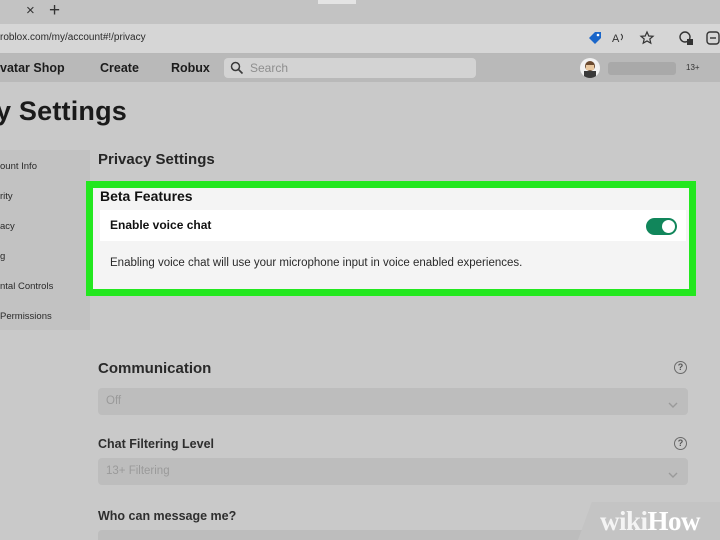 The width and height of the screenshot is (720, 540). I want to click on sidebar-item-permissions: Permissions, so click(26, 316).